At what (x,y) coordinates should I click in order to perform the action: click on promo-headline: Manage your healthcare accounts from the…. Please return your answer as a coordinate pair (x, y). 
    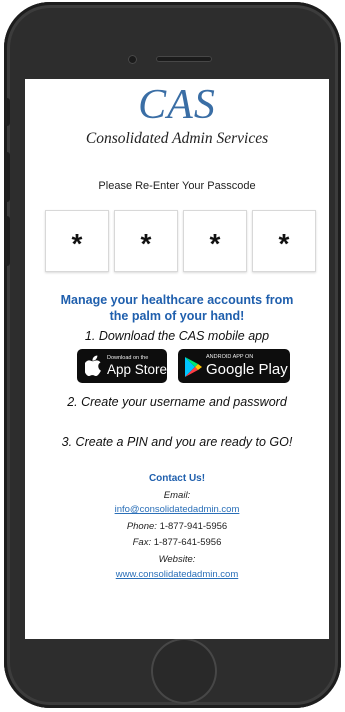
    Looking at the image, I should click on (177, 308).